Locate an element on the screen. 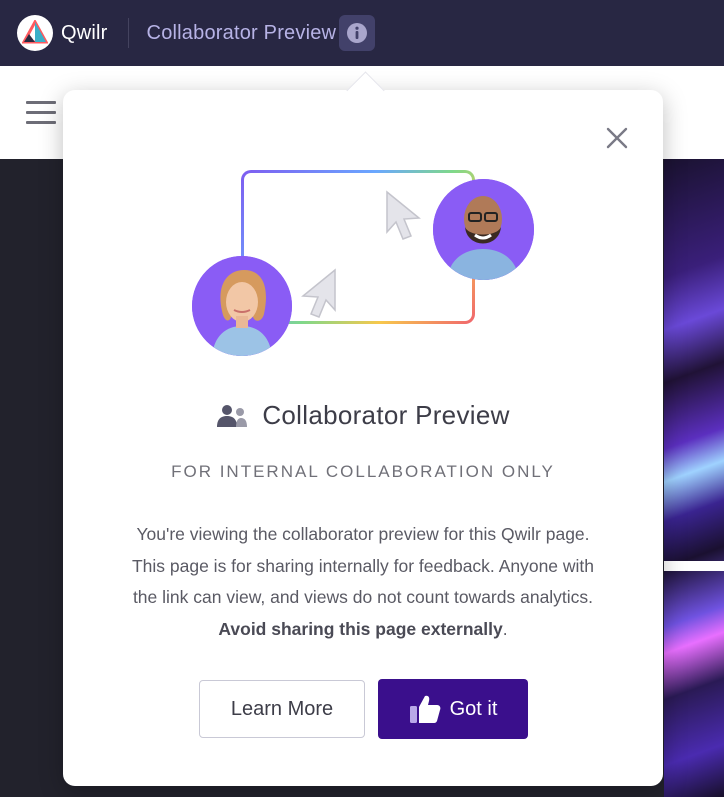 The width and height of the screenshot is (724, 797). close-button is located at coordinates (617, 138).